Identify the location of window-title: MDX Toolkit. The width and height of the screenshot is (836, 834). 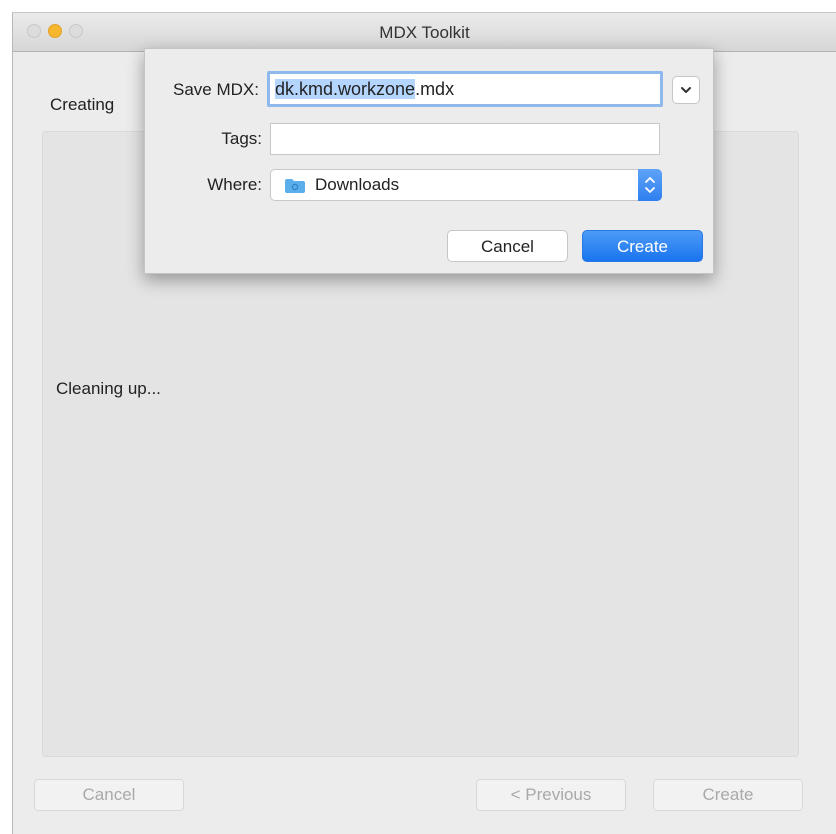
(424, 32).